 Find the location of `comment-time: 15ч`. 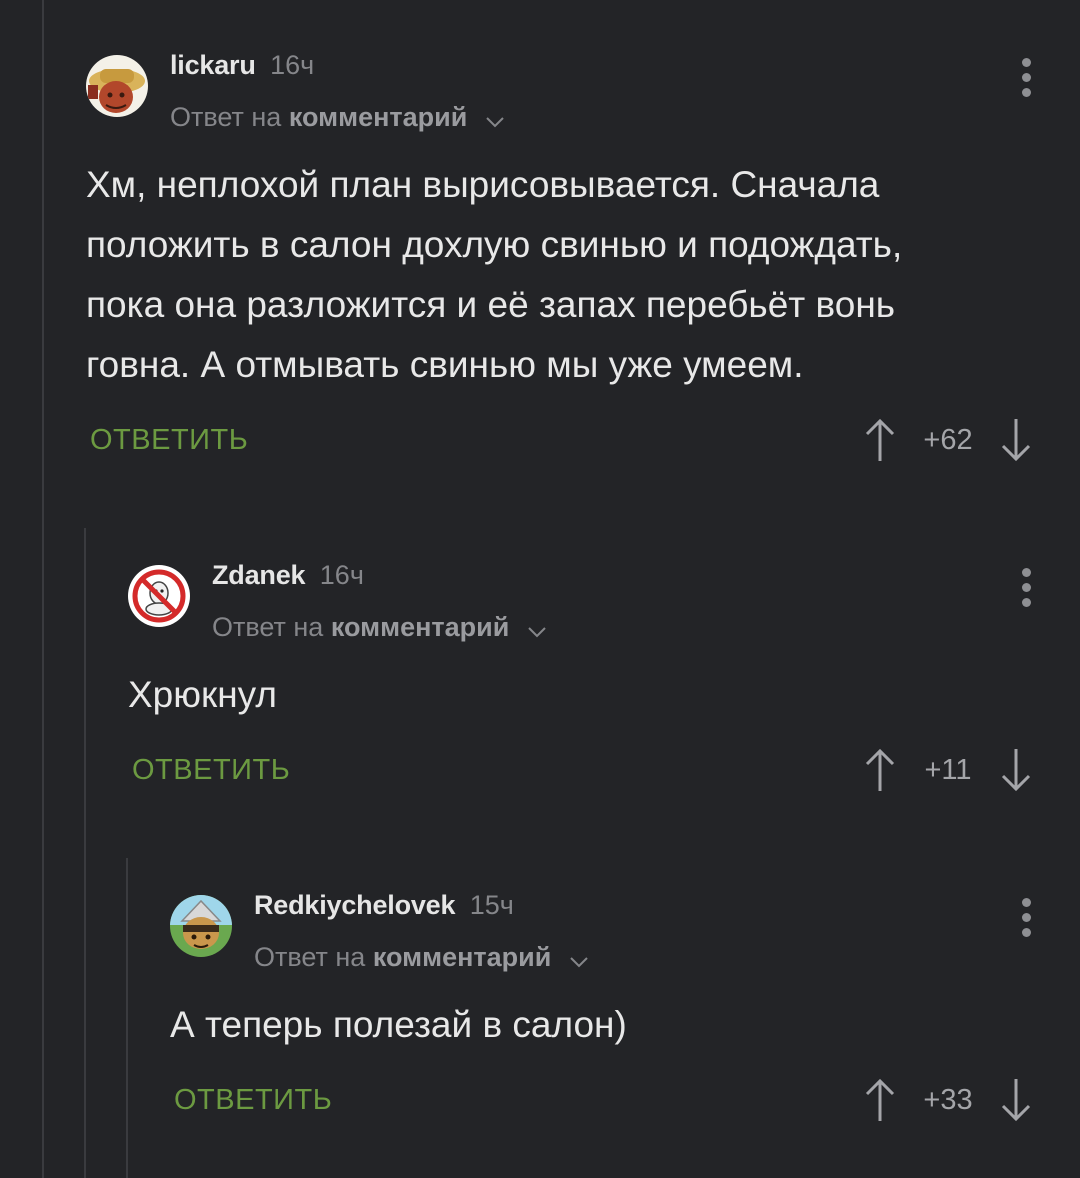

comment-time: 15ч is located at coordinates (491, 905).